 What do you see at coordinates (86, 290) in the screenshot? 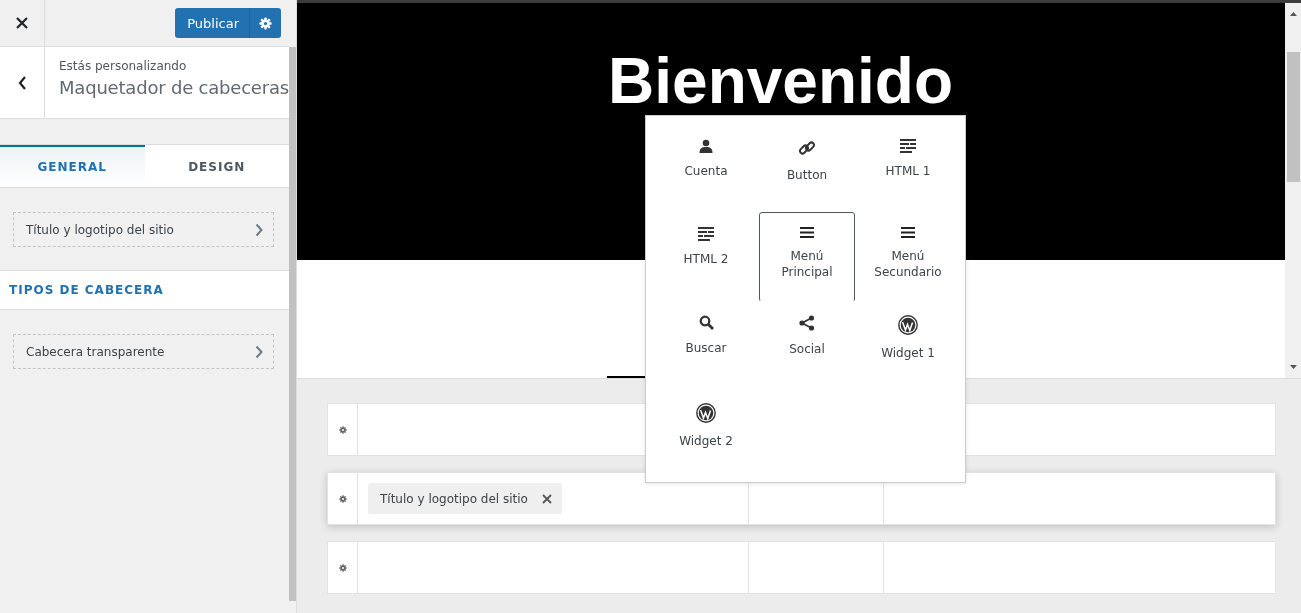
I see `section-heading: TIPOS DE CABECERA` at bounding box center [86, 290].